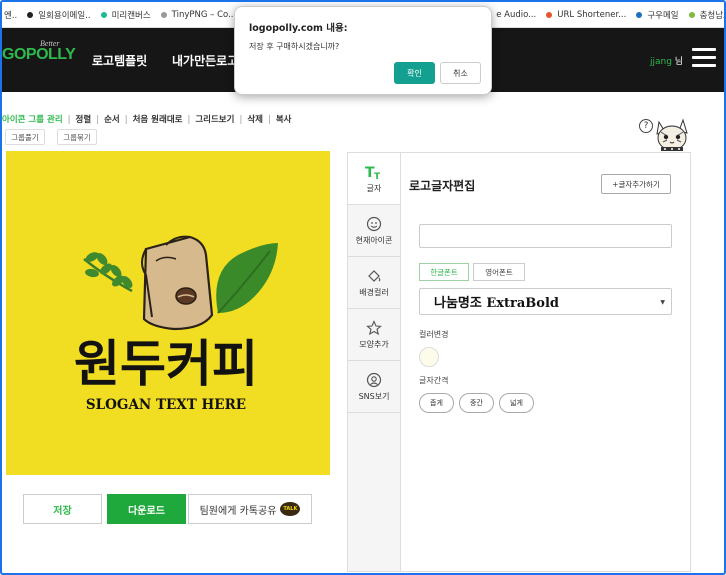 This screenshot has width=726, height=575. Describe the element at coordinates (374, 344) in the screenshot. I see `tab-label: 모양추가` at that location.